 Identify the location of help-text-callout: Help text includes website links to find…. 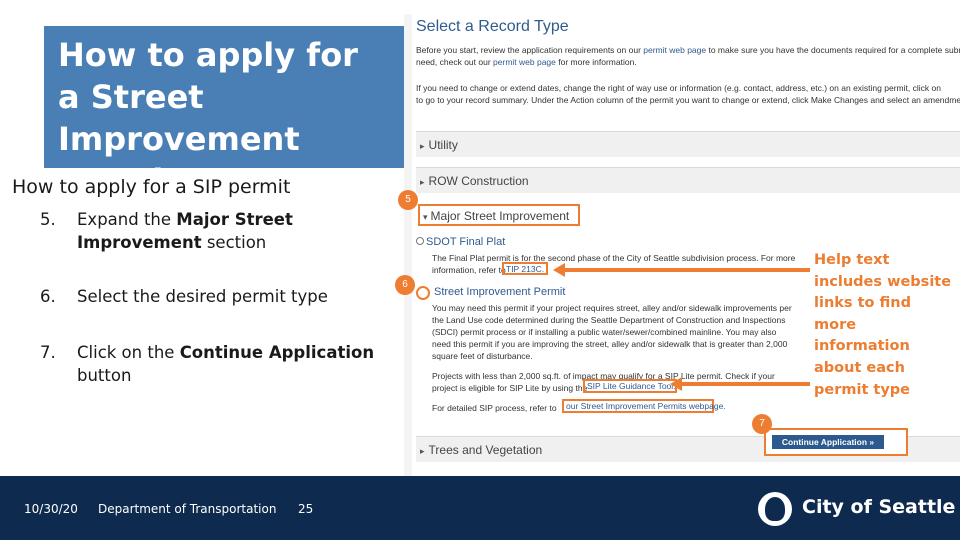
(883, 325).